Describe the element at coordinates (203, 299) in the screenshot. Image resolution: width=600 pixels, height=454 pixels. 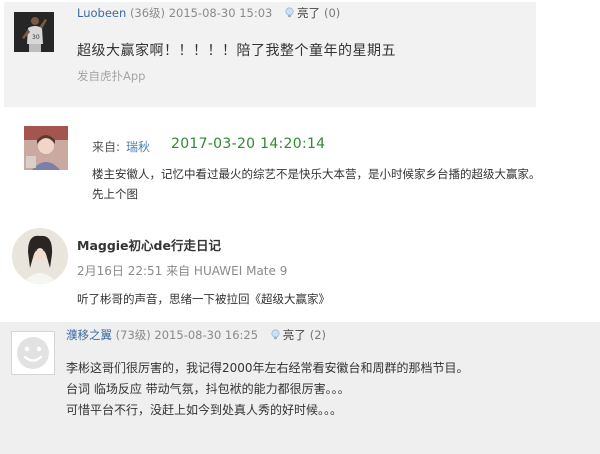
I see `comment-text: 听了彬哥的声音，思绪一下被拉回《超级大赢家》` at that location.